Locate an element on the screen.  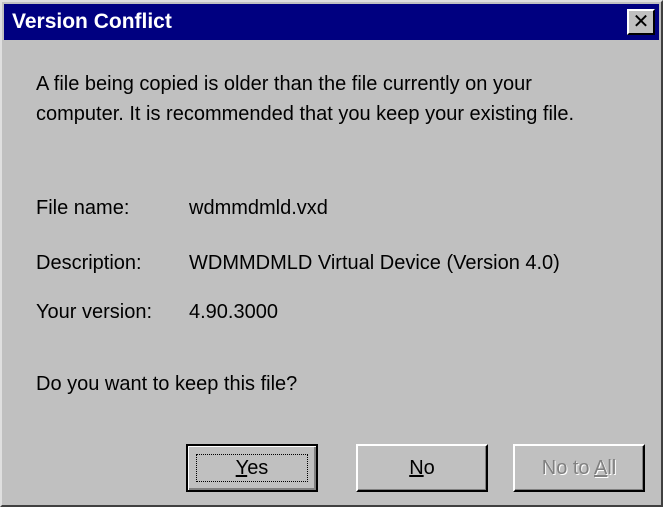
no-button-label: No is located at coordinates (422, 467).